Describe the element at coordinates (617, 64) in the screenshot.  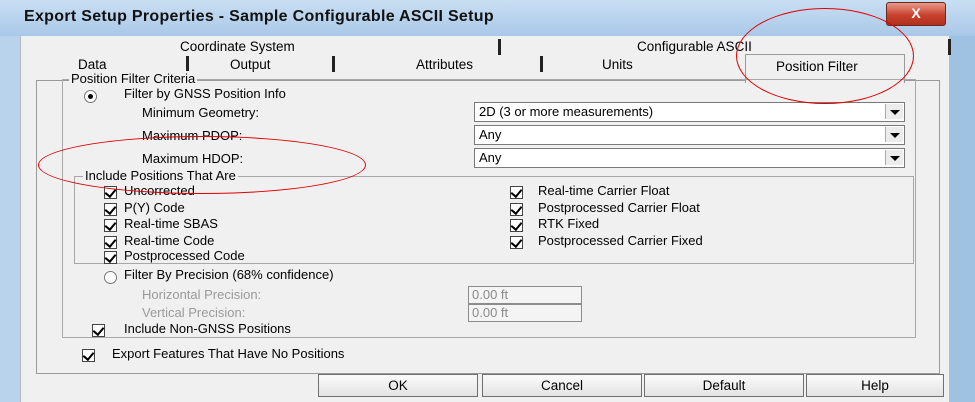
I see `tab-units: Units` at that location.